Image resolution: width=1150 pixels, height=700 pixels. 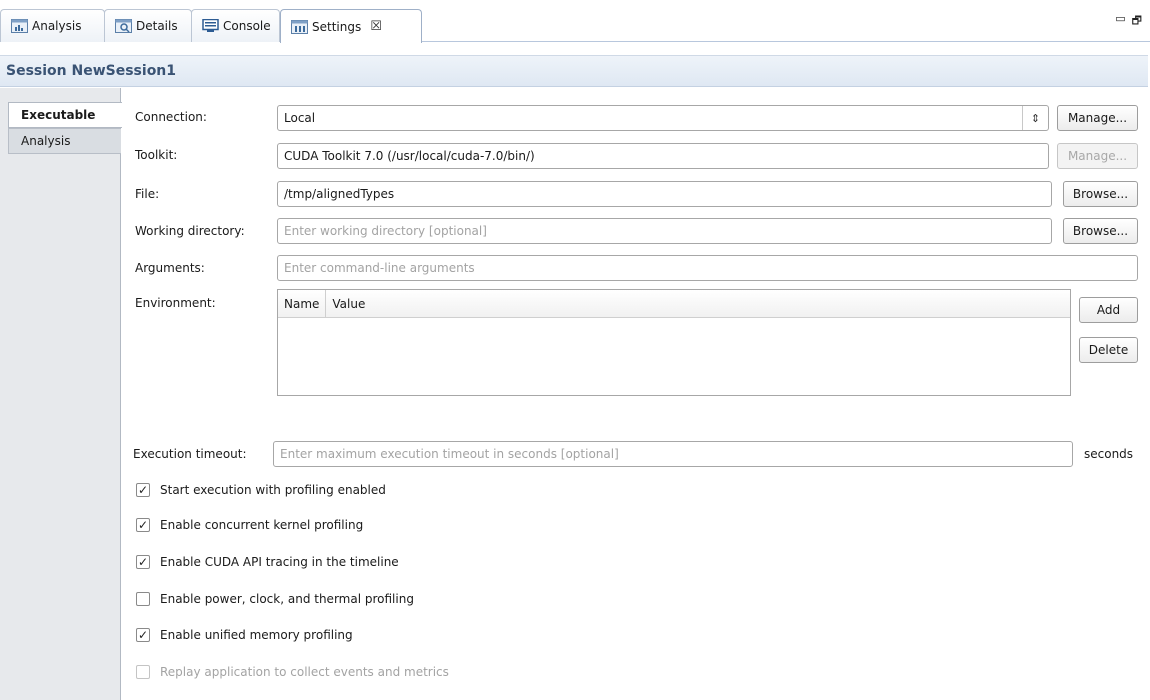 What do you see at coordinates (376, 26) in the screenshot?
I see `close-tab-icon: ☒` at bounding box center [376, 26].